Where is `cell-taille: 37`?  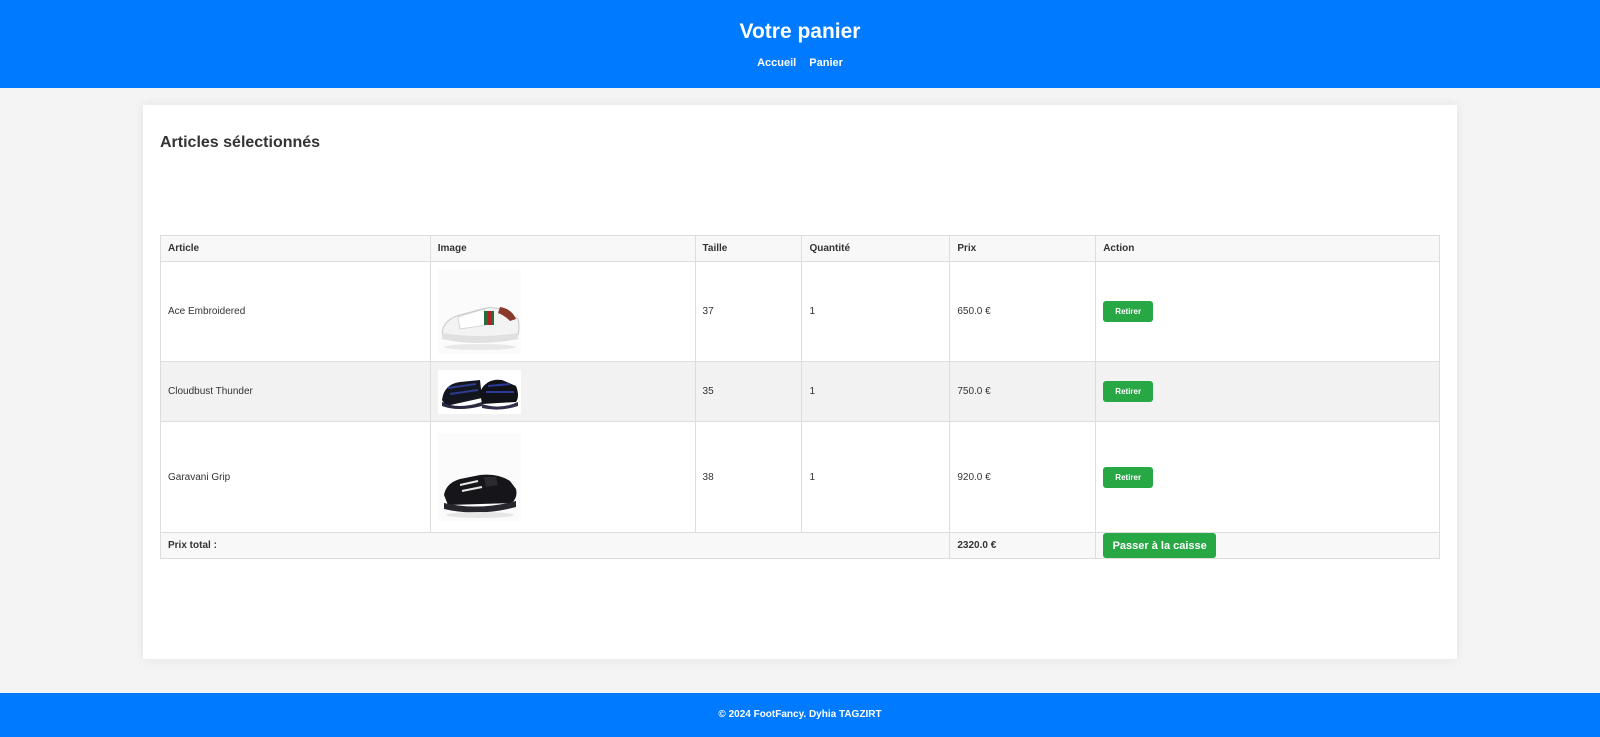 cell-taille: 37 is located at coordinates (748, 311).